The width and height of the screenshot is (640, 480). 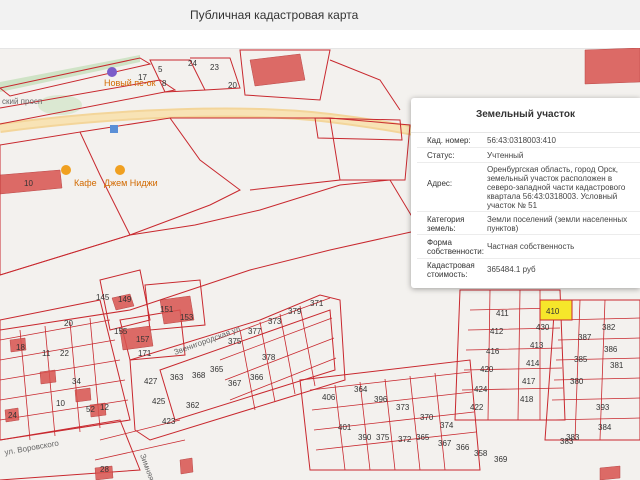 I want to click on parcel-number: 420, so click(x=487, y=369).